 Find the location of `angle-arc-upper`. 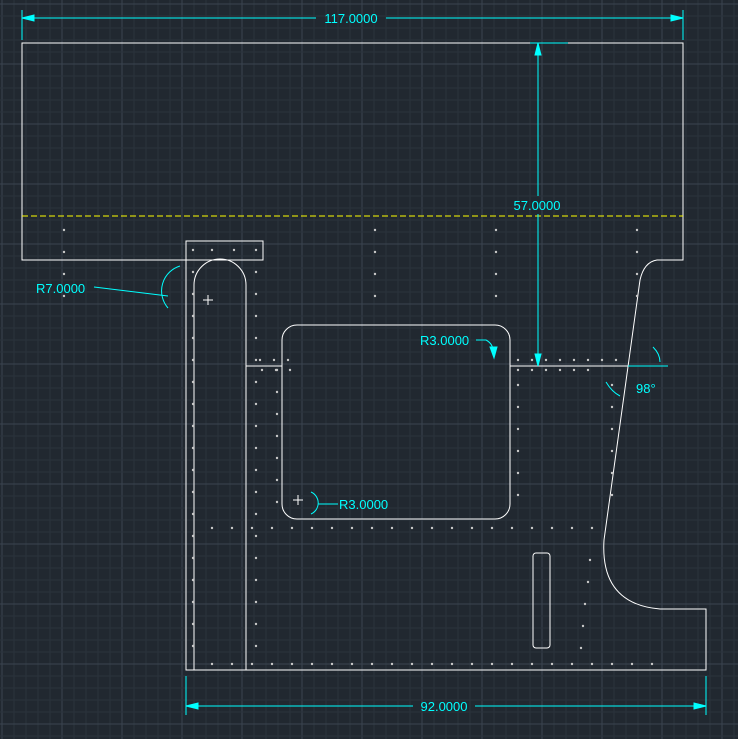

angle-arc-upper is located at coordinates (656, 354).